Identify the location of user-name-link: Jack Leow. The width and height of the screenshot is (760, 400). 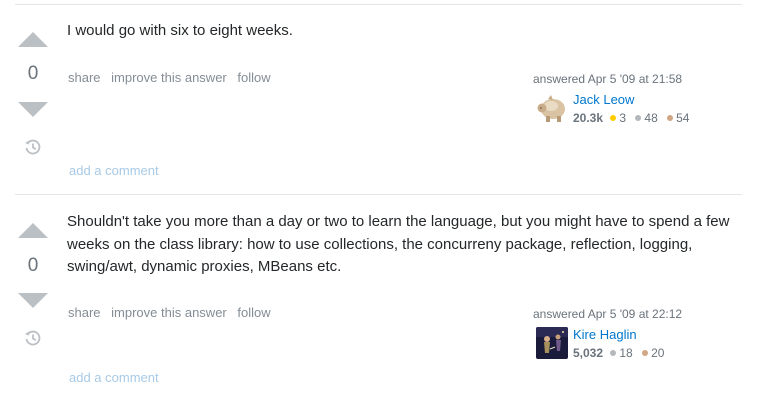
(603, 99).